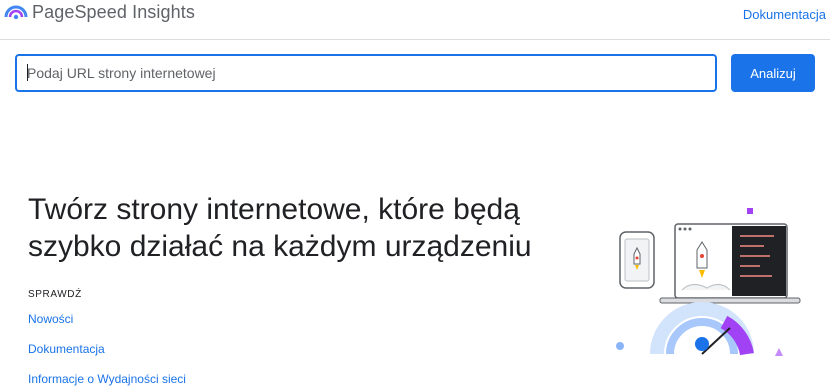 The width and height of the screenshot is (830, 386). I want to click on speed-gauge-illustration, so click(708, 282).